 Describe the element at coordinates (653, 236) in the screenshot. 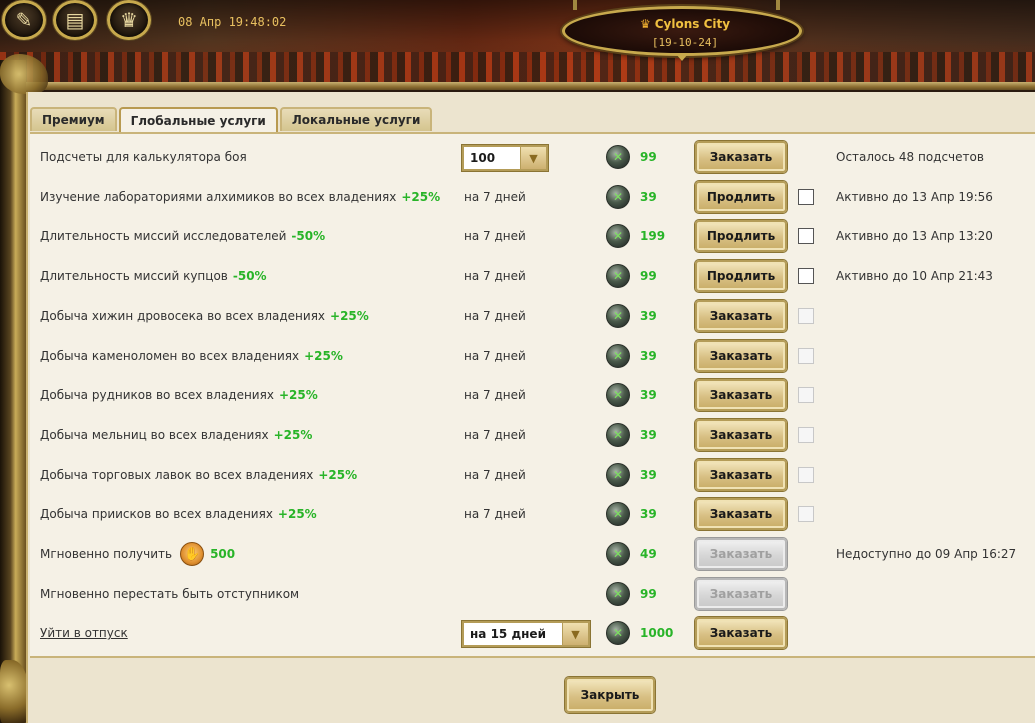

I see `price-value: 199` at that location.